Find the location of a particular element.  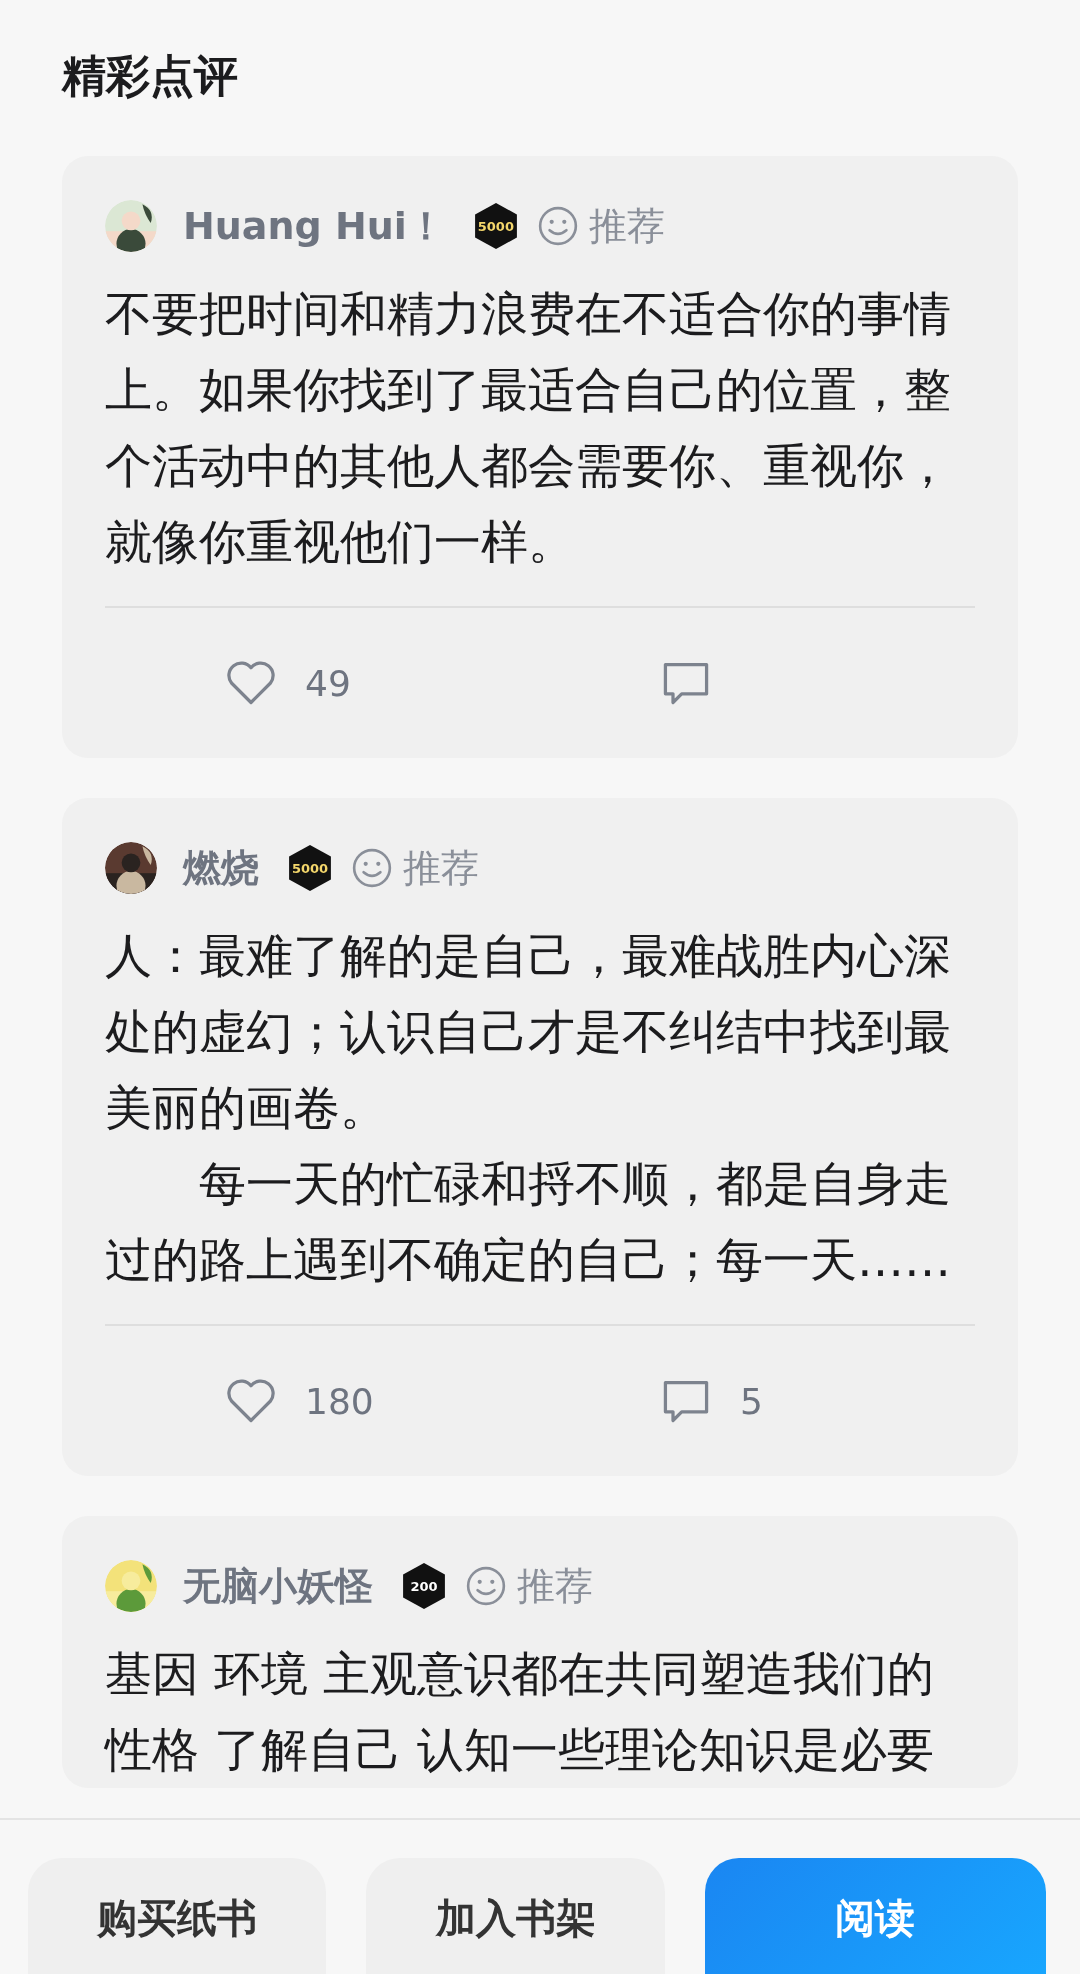

user-name: Huang Hui！ is located at coordinates (314, 226).